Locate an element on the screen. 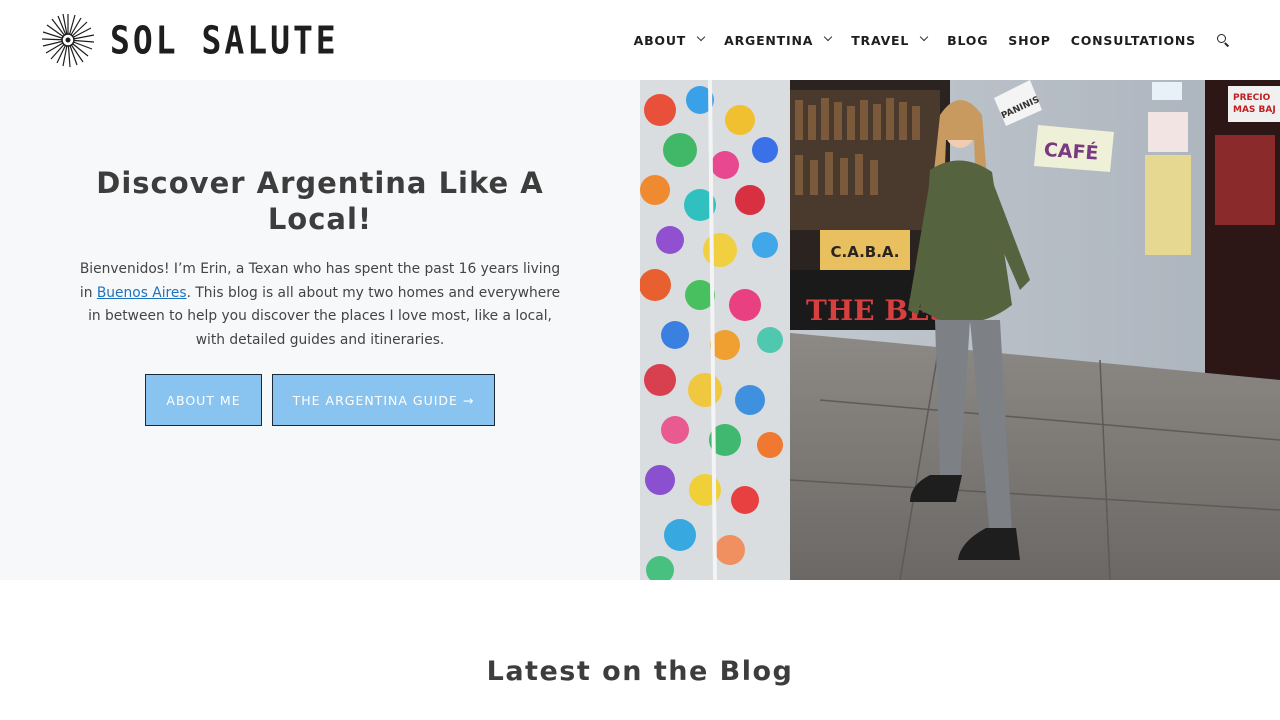  site-logo: SOL SALUTE is located at coordinates (189, 40).